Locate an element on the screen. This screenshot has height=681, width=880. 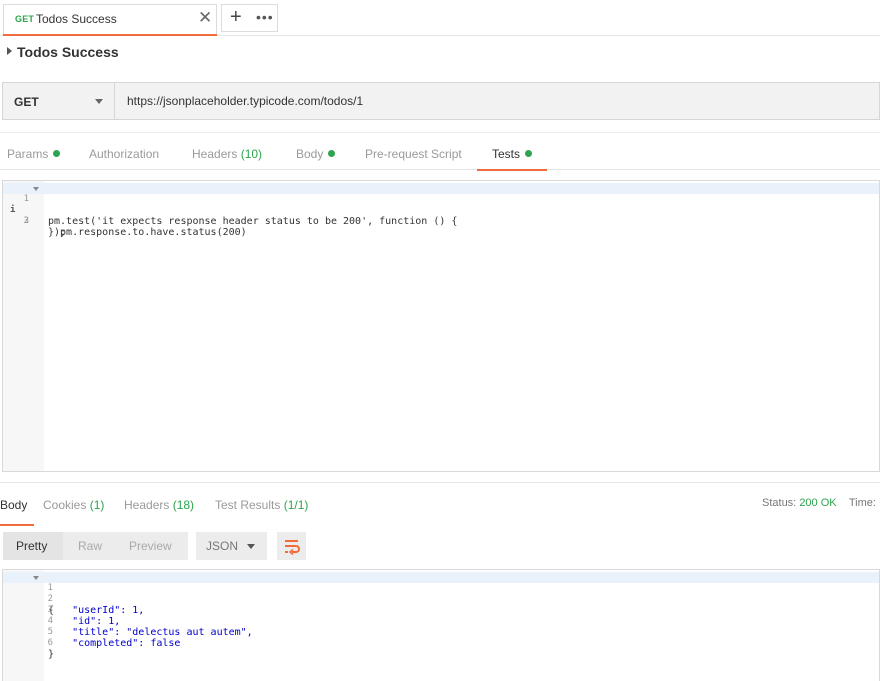
tests-indicator-dot is located at coordinates (529, 153).